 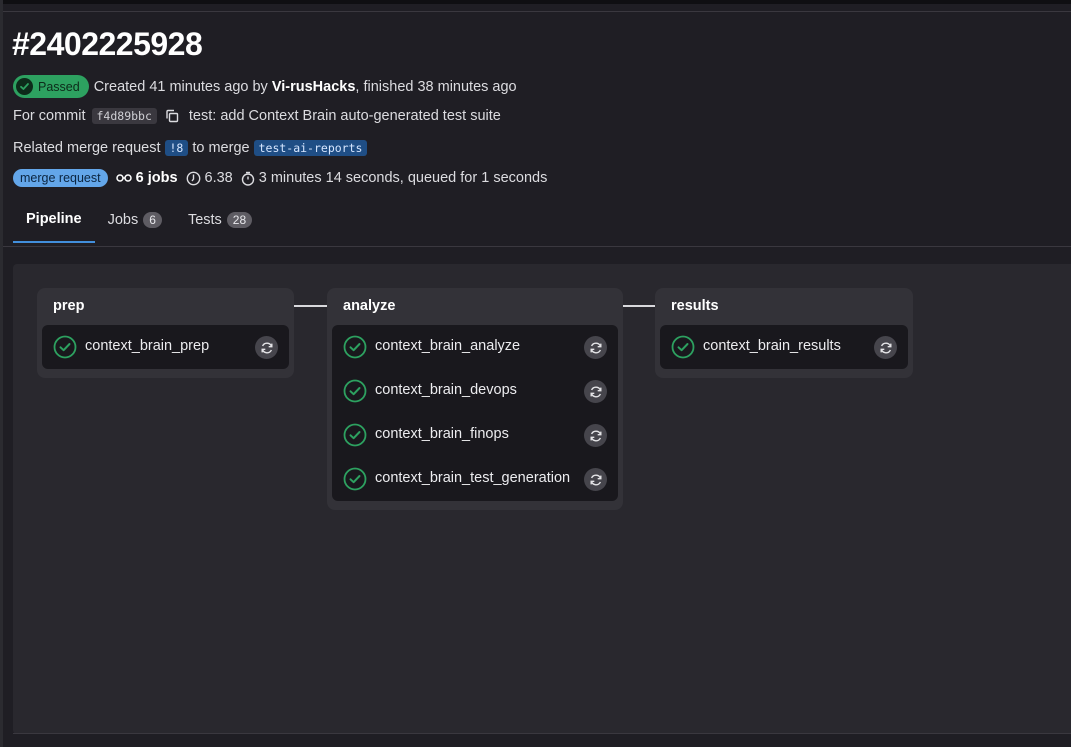 I want to click on job-item: context_brain_results, so click(x=784, y=347).